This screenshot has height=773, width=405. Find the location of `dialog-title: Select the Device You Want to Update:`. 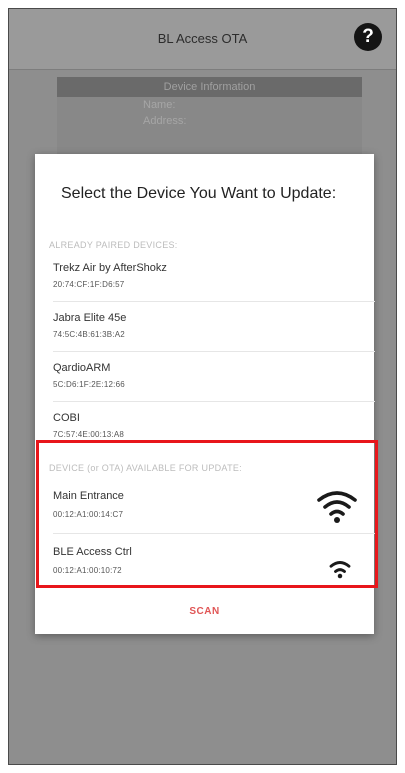

dialog-title: Select the Device You Want to Update: is located at coordinates (199, 193).